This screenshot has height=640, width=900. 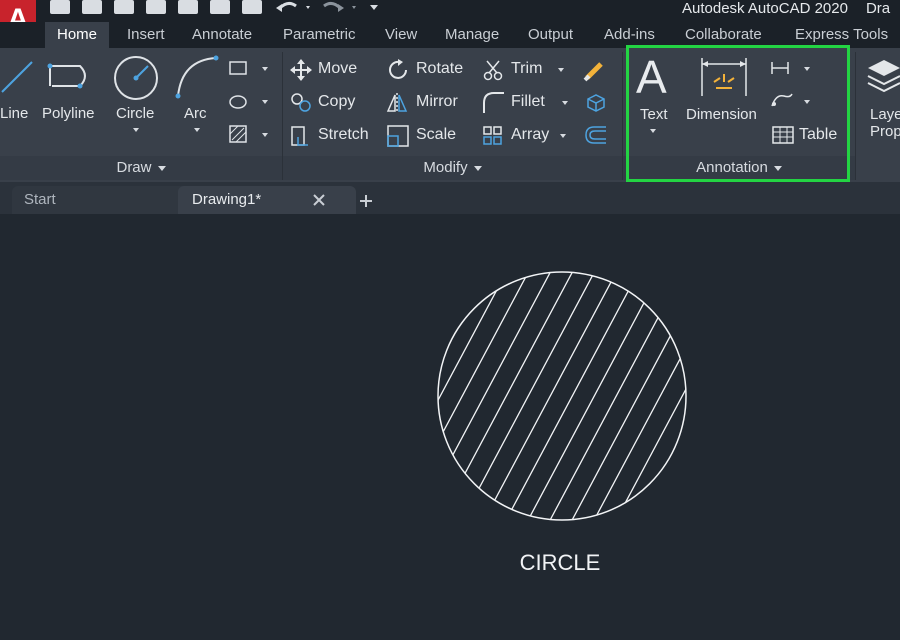 What do you see at coordinates (227, 199) in the screenshot?
I see `tab-drawing1-label: Drawing1*` at bounding box center [227, 199].